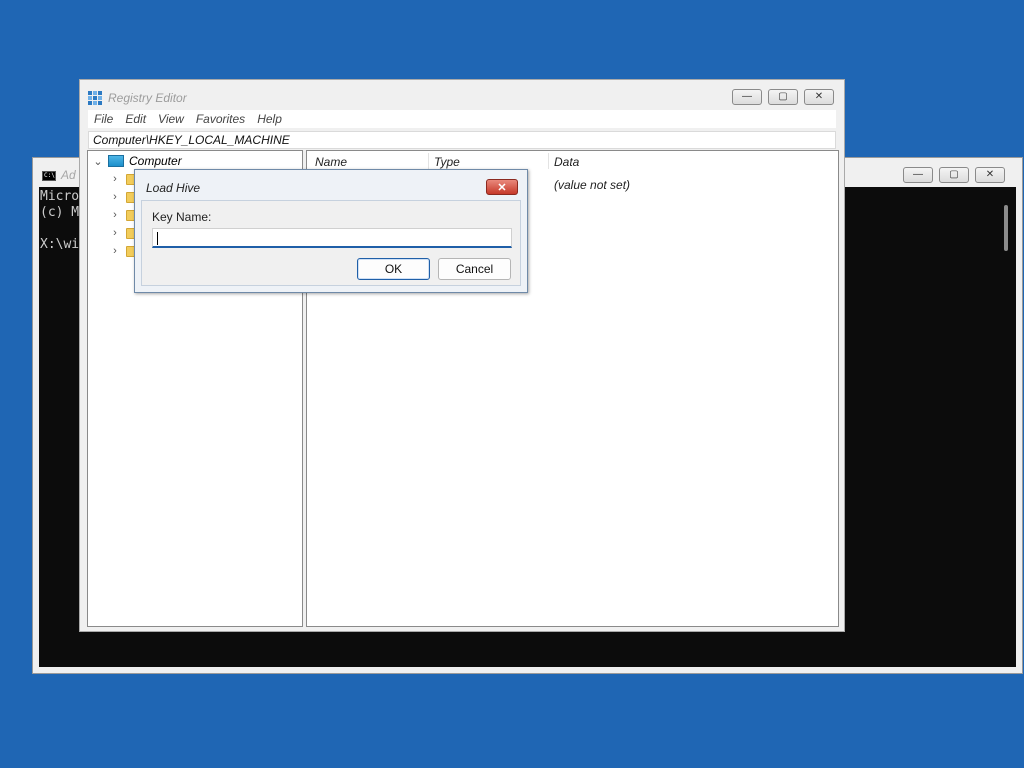 The height and width of the screenshot is (768, 1024). What do you see at coordinates (182, 217) in the screenshot?
I see `key-name-label: Key Name:` at bounding box center [182, 217].